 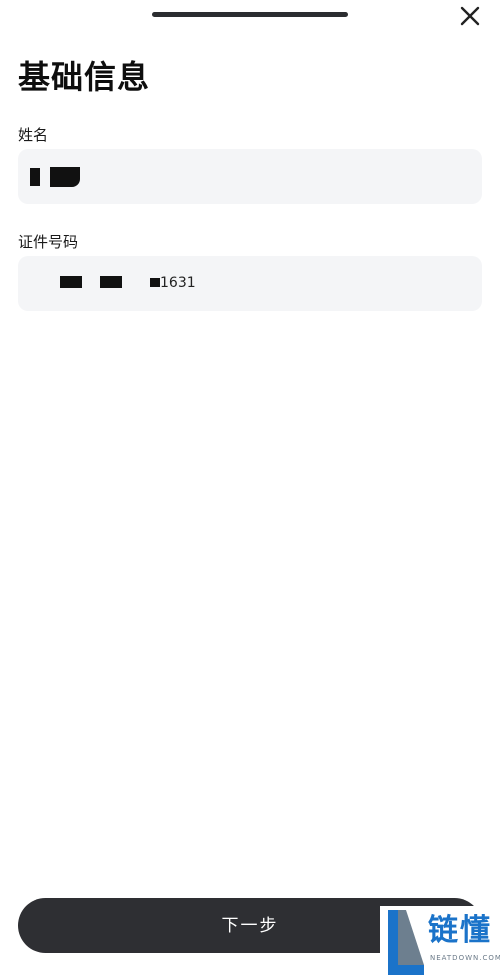 I want to click on close-icon, so click(x=470, y=16).